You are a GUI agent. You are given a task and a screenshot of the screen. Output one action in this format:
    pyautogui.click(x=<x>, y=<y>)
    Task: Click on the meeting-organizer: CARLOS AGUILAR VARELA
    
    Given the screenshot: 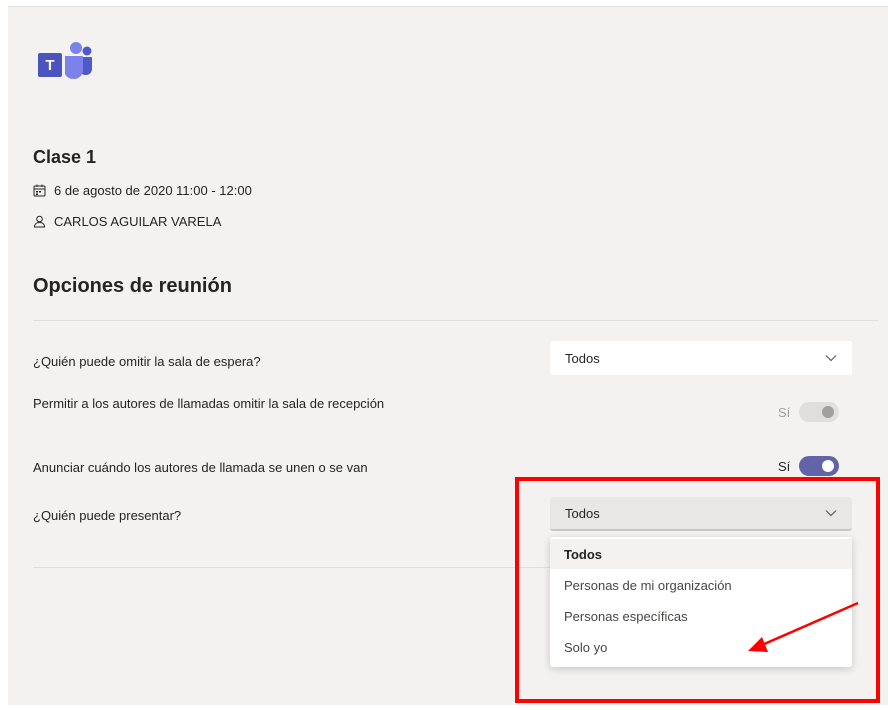 What is the action you would take?
    pyautogui.click(x=138, y=221)
    